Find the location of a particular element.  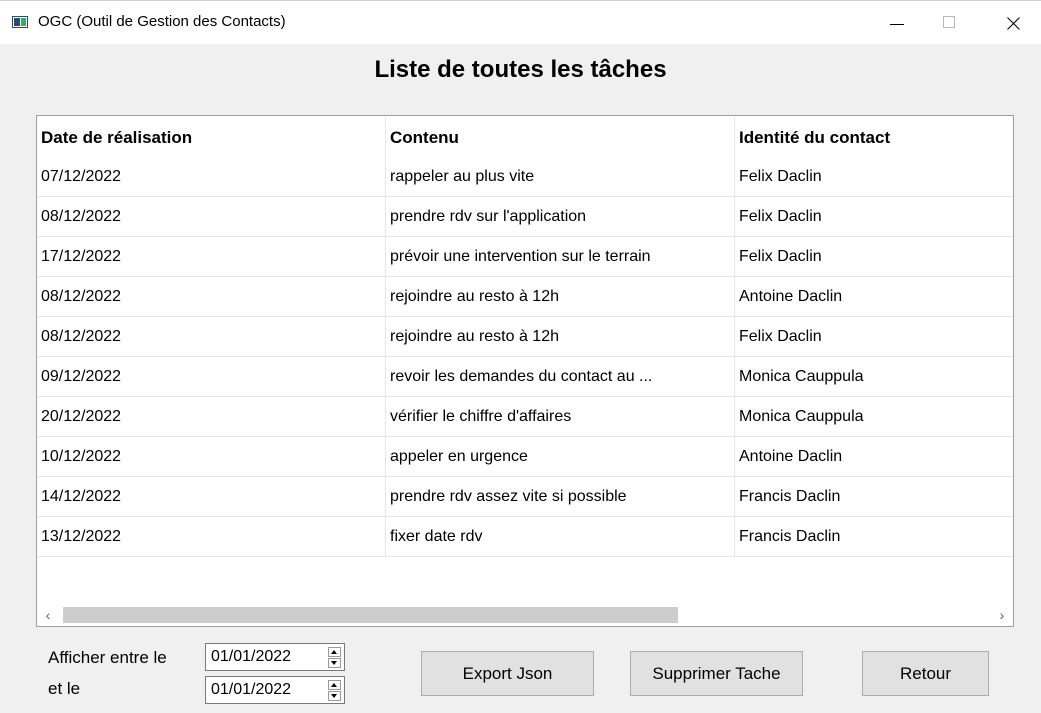

cell-content: rappeler au plus vite is located at coordinates (560, 177).